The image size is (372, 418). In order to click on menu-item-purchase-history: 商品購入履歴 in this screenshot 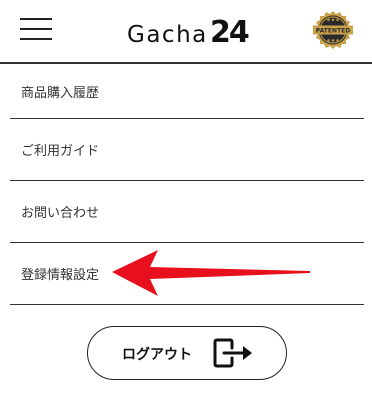, I will do `click(187, 91)`.